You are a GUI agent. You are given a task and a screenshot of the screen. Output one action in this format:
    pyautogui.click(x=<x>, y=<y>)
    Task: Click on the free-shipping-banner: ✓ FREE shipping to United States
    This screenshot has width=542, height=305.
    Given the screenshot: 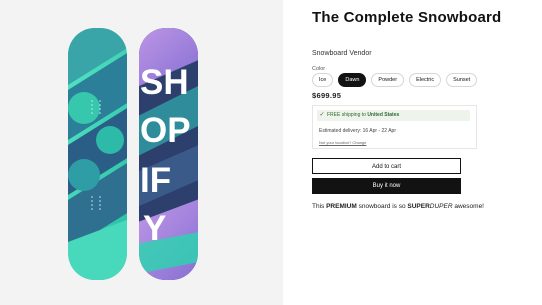 What is the action you would take?
    pyautogui.click(x=393, y=115)
    